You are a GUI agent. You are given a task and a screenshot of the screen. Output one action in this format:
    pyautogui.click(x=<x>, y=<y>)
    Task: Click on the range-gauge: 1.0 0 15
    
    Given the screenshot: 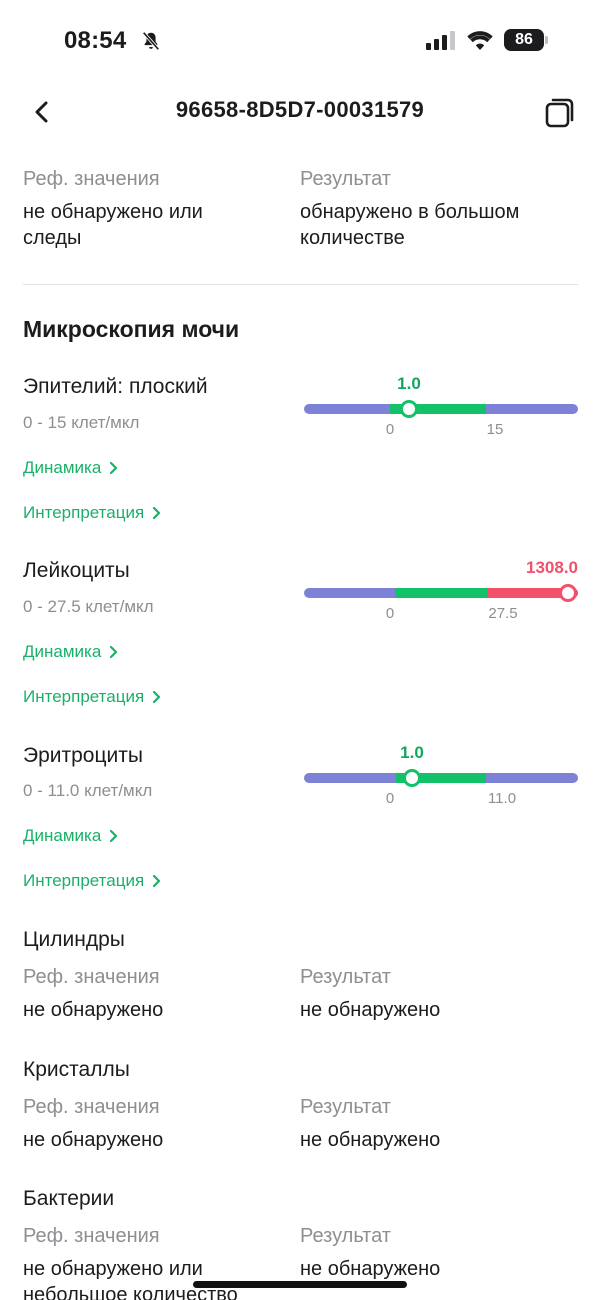 What is the action you would take?
    pyautogui.click(x=441, y=406)
    